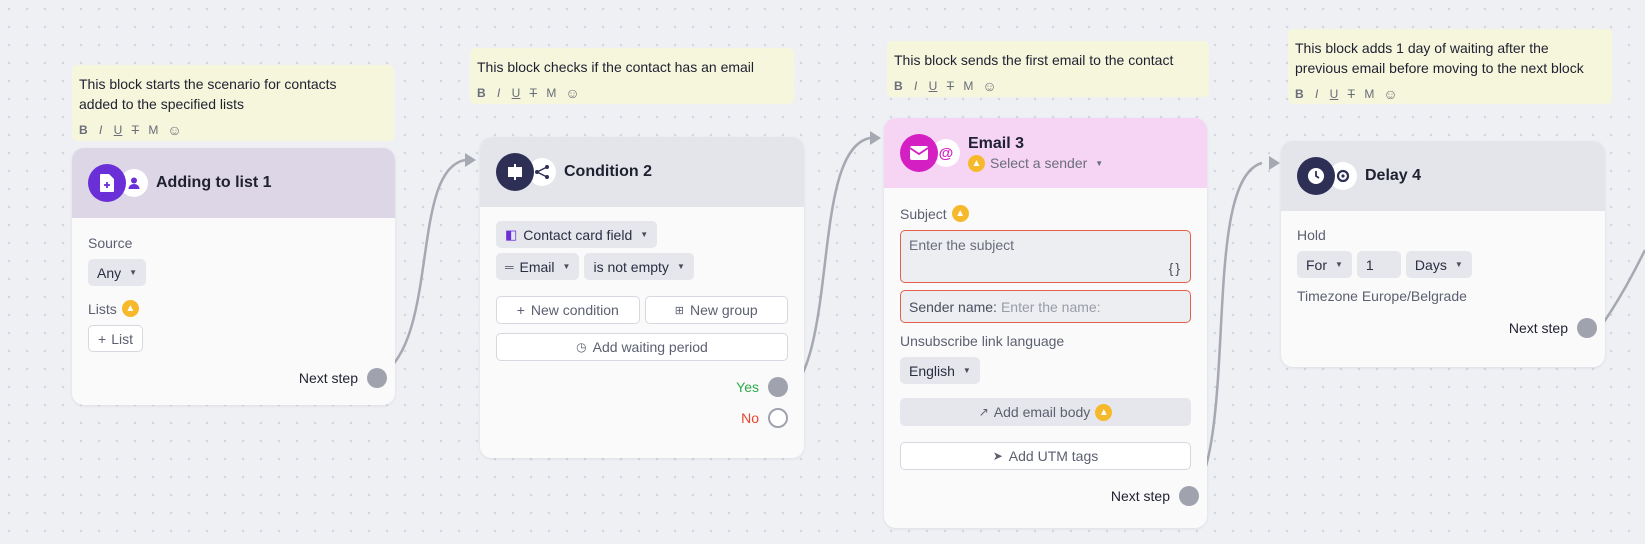 Image resolution: width=1645 pixels, height=544 pixels. What do you see at coordinates (1443, 296) in the screenshot?
I see `timezone-text: Timezone Europe/Belgrade` at bounding box center [1443, 296].